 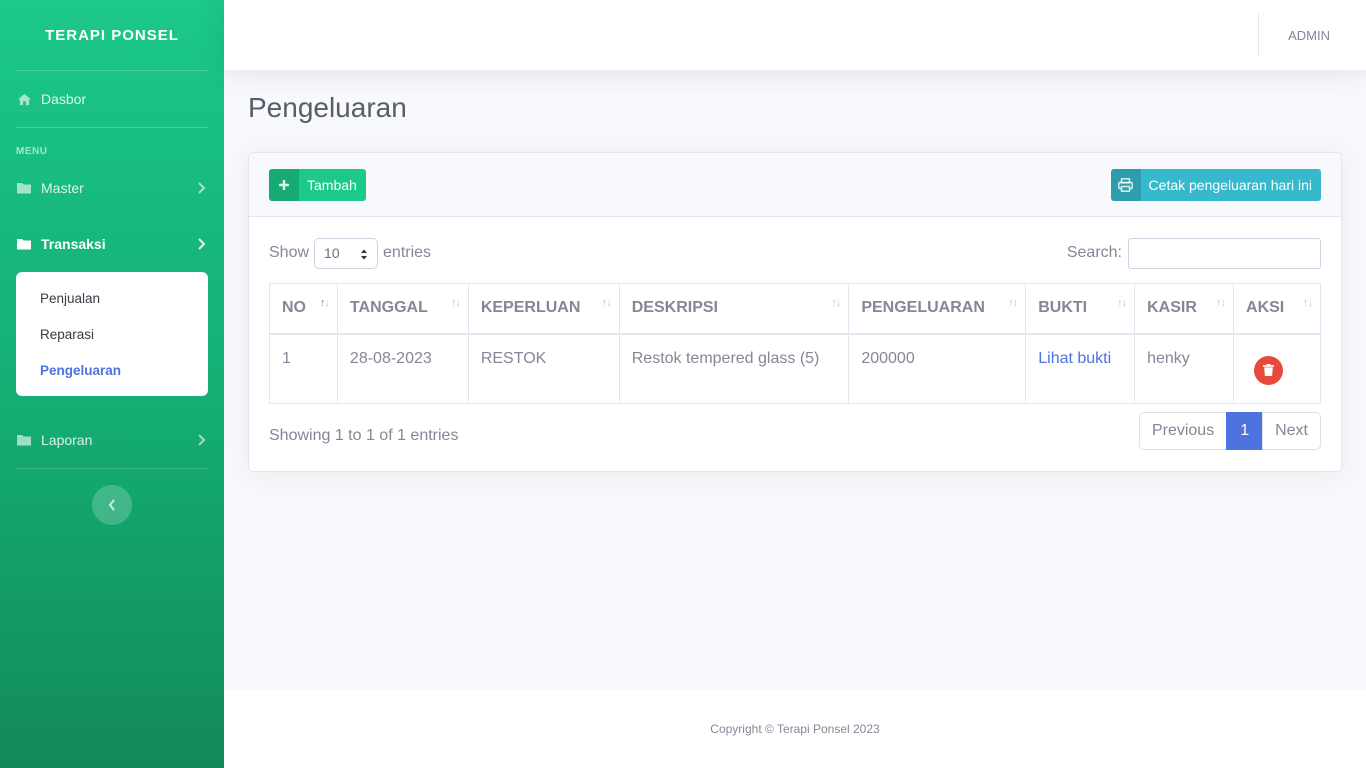 I want to click on sort-caret-icon, so click(x=364, y=254).